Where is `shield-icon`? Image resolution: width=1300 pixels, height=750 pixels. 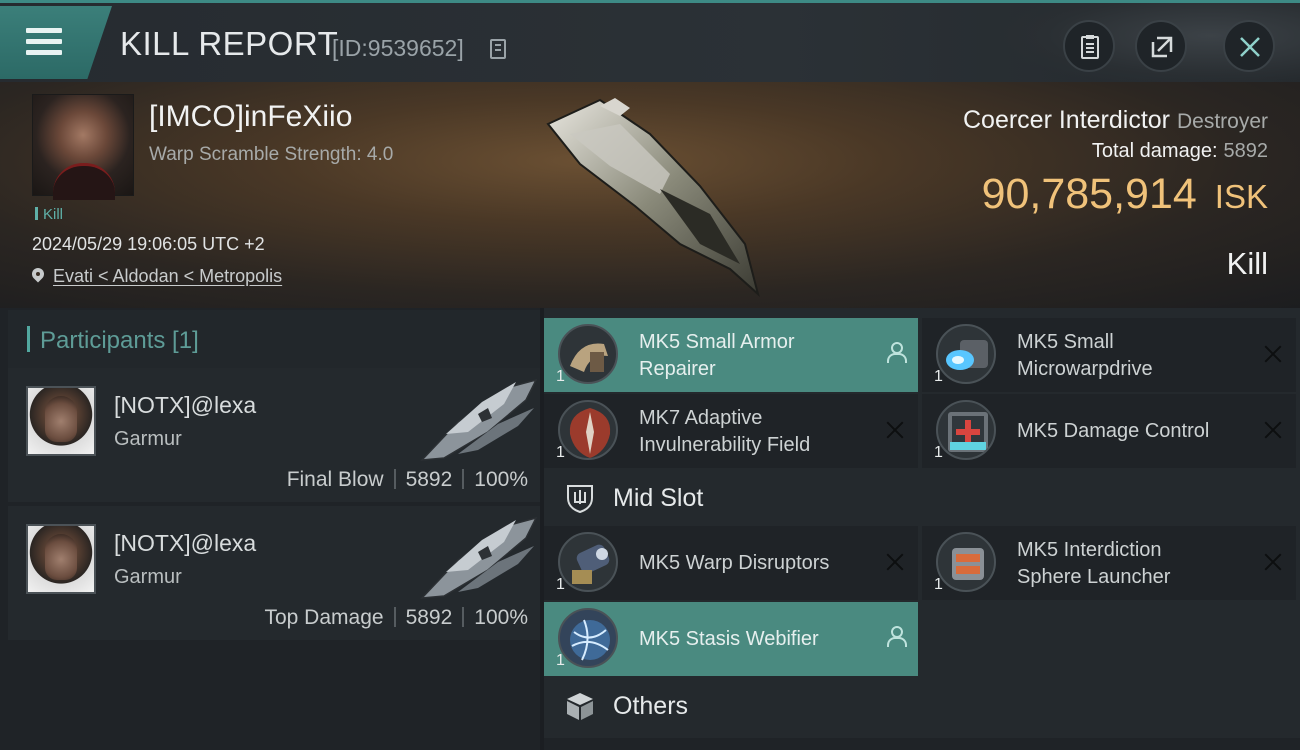 shield-icon is located at coordinates (580, 499).